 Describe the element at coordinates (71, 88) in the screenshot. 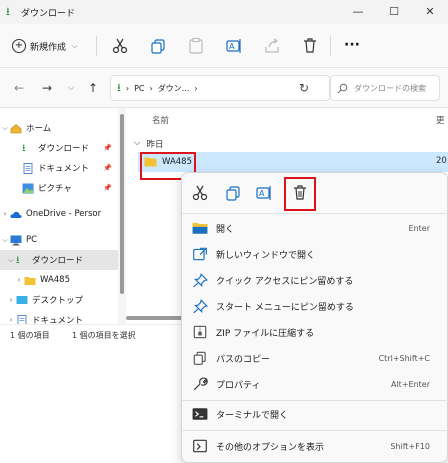

I see `recent-locations-icon: ⌵` at that location.